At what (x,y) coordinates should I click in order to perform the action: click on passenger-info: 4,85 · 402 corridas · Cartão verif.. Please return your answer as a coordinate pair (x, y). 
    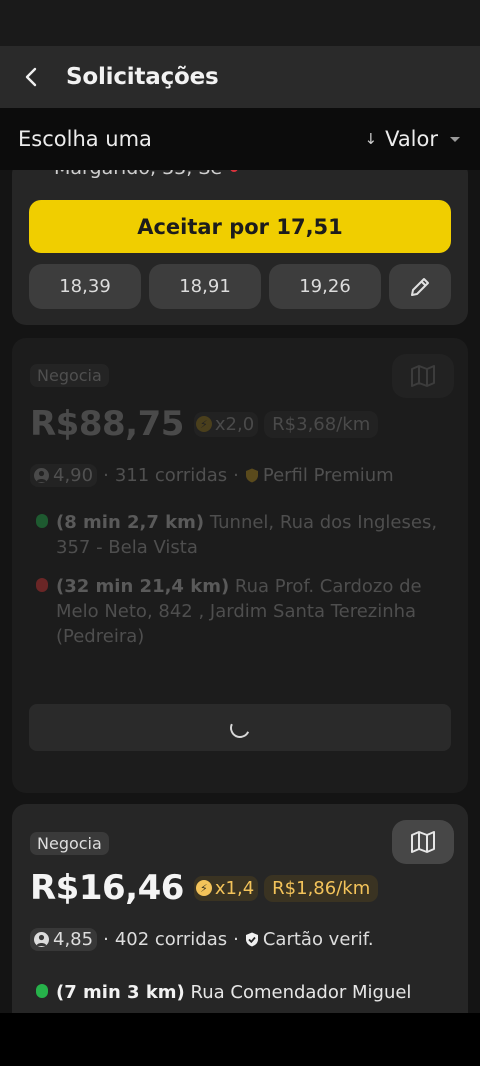
    Looking at the image, I should click on (202, 939).